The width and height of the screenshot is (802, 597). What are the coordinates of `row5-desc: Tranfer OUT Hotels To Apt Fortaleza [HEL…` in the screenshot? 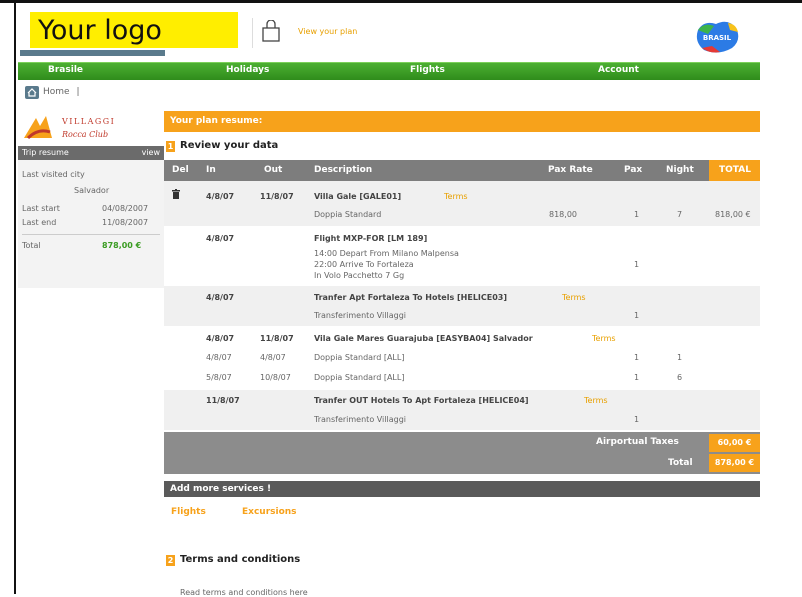 It's located at (421, 400).